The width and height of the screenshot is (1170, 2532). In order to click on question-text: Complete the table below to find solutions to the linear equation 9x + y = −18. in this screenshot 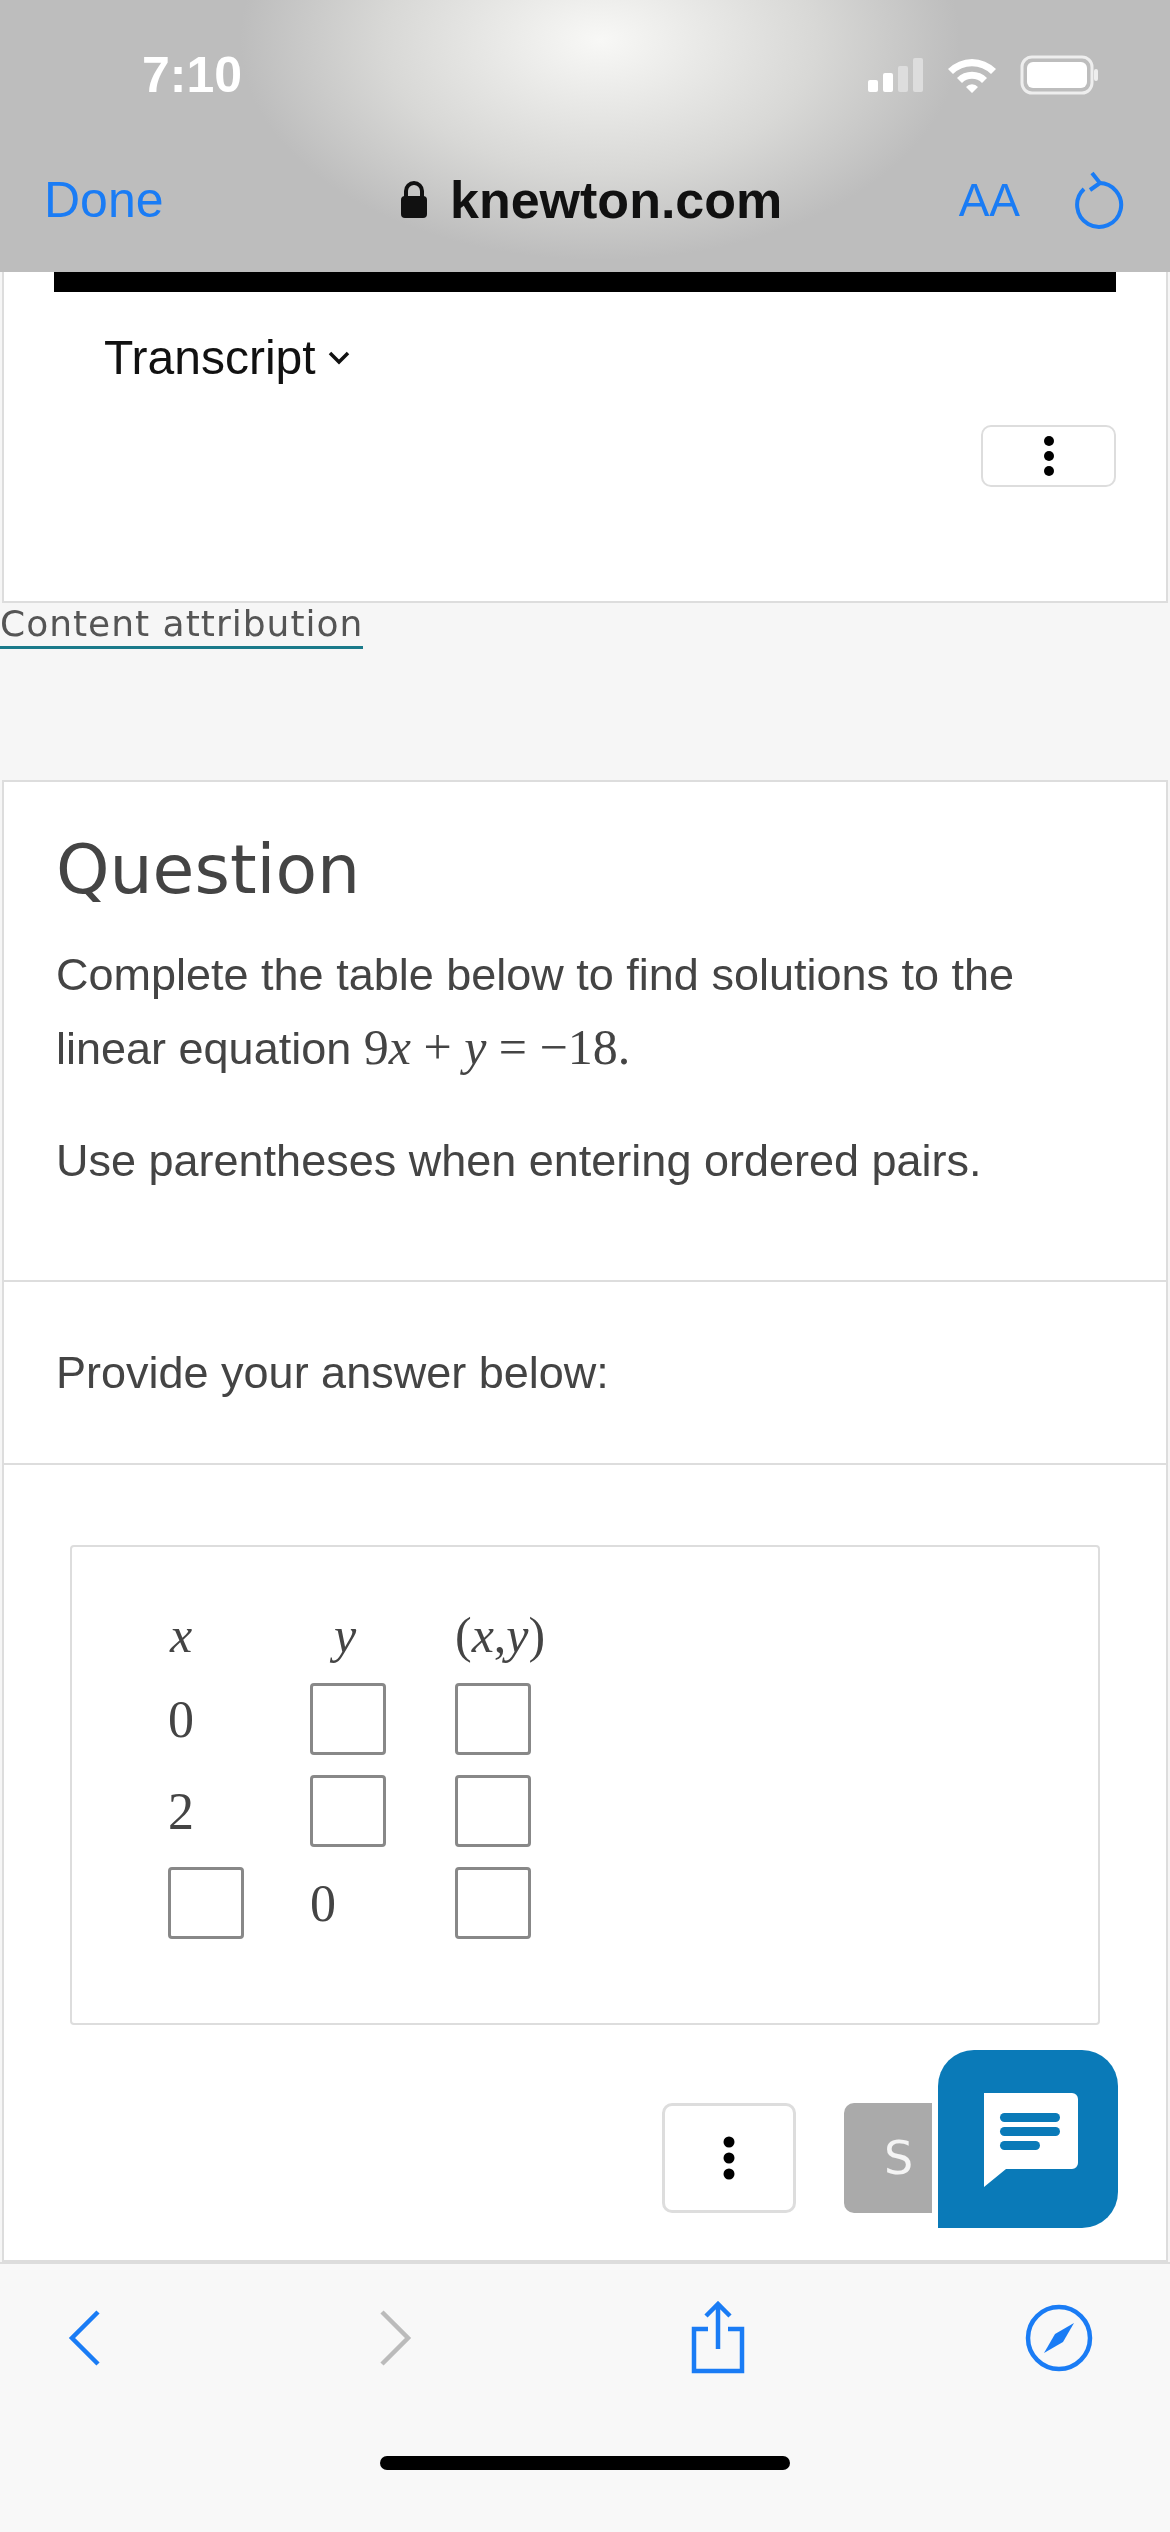, I will do `click(536, 1012)`.